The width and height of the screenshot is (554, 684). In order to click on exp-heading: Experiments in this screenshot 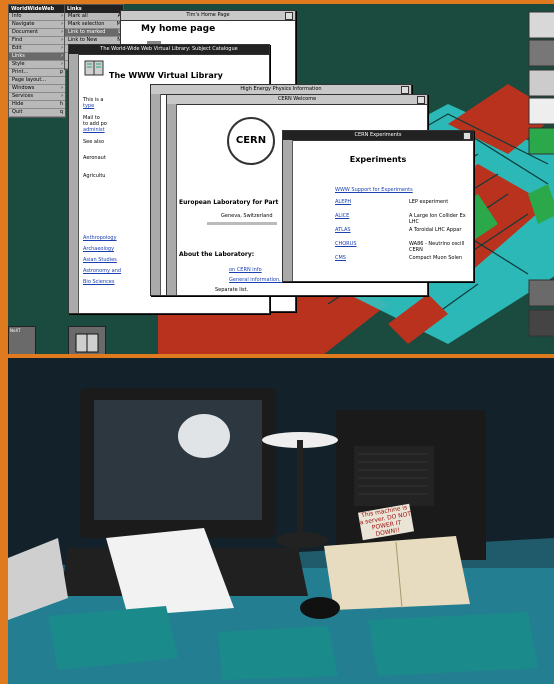, I will do `click(378, 159)`.